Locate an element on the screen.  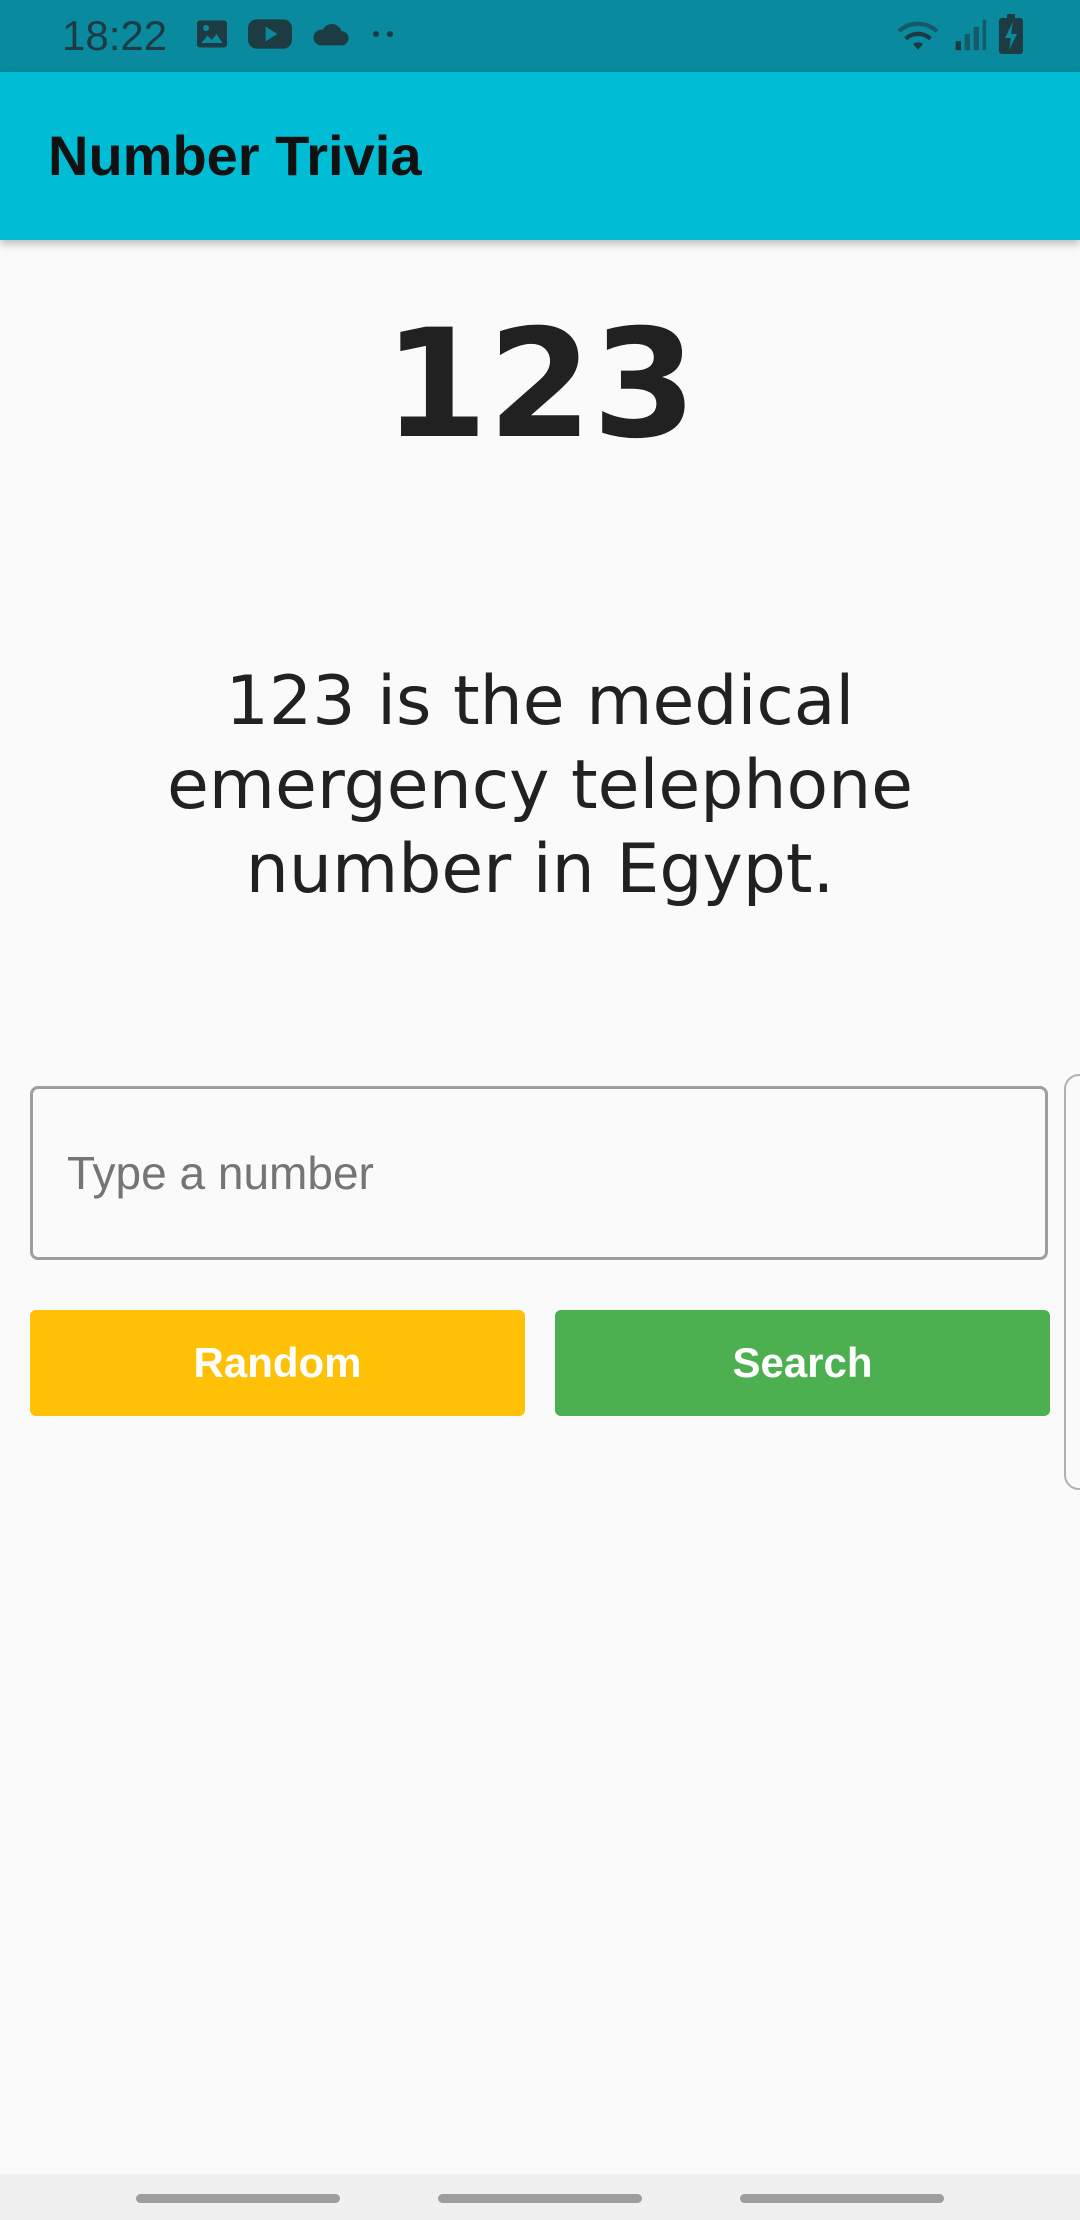
nav-back-pill is located at coordinates (238, 2198).